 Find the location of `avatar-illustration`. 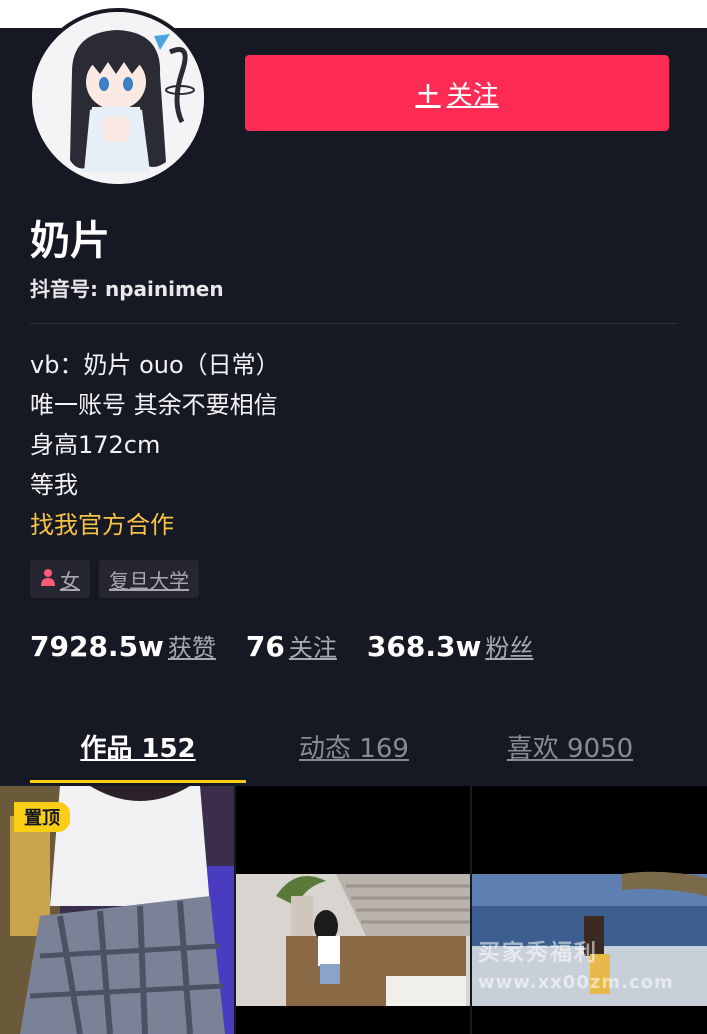

avatar-illustration is located at coordinates (118, 98).